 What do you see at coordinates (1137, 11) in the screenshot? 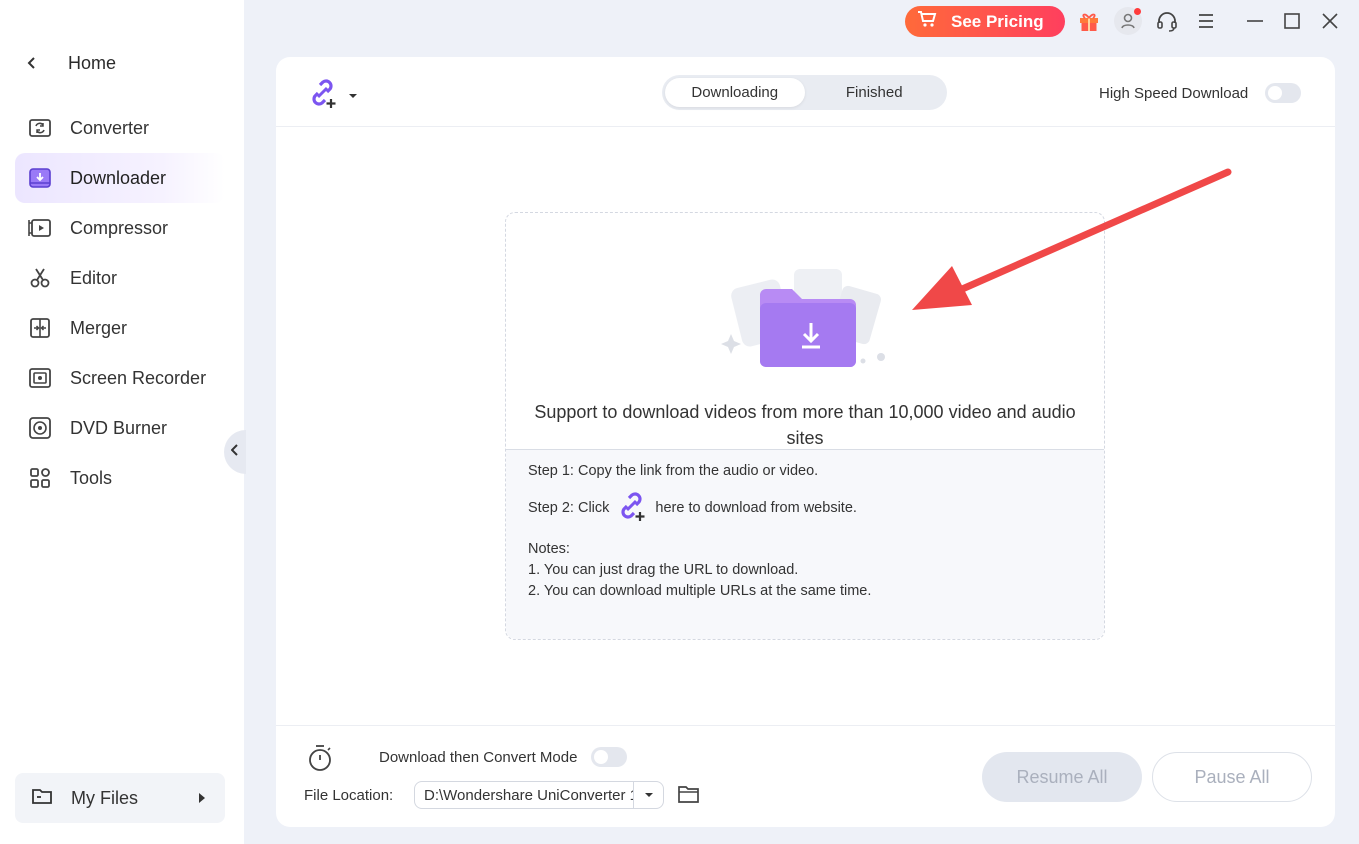
I see `notification-dot` at bounding box center [1137, 11].